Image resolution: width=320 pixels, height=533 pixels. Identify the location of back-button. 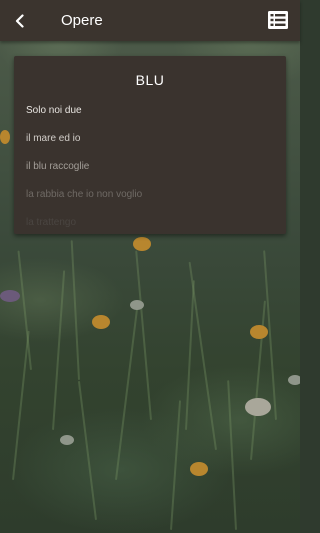
(20, 20).